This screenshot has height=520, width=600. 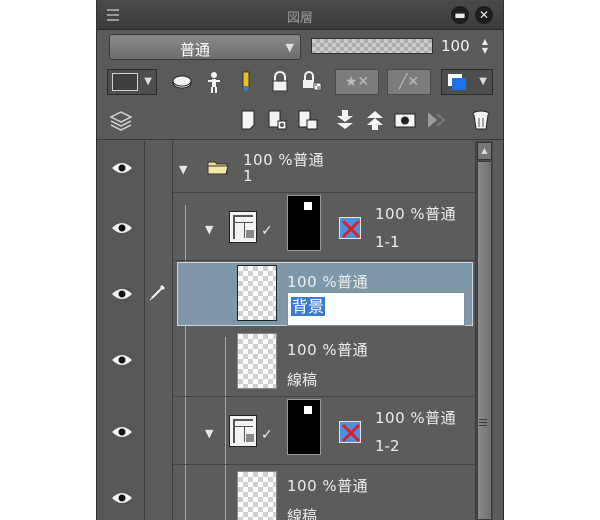 I want to click on new-folder-icon, so click(x=307, y=120).